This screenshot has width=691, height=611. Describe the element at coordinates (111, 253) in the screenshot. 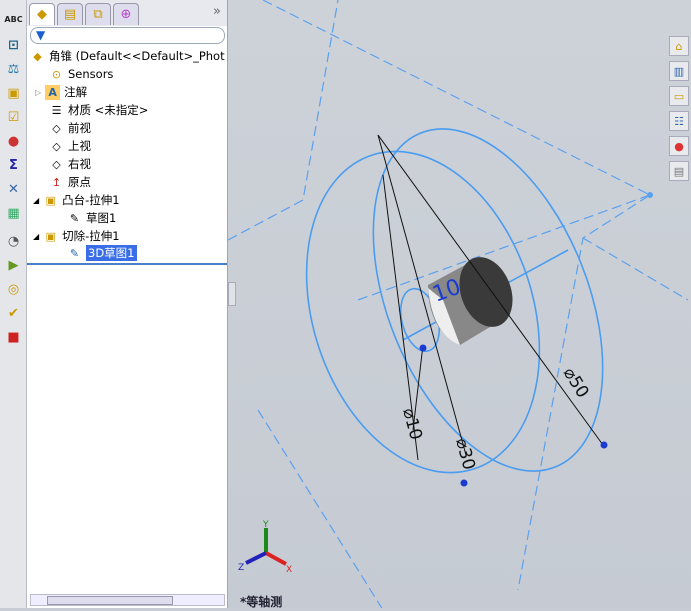

I see `tree-item-label: 3D草图1` at that location.